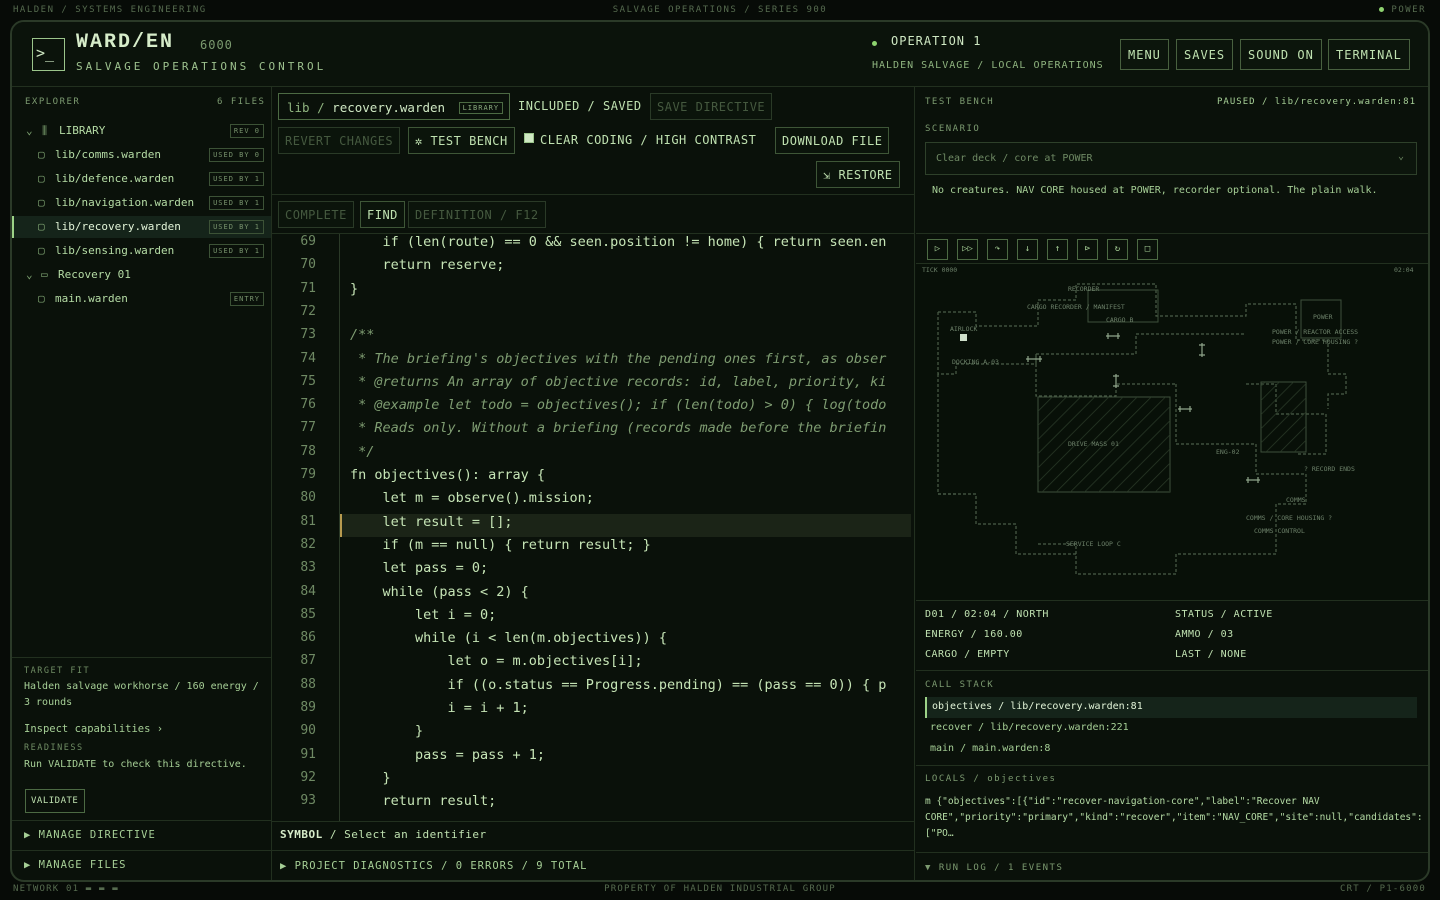 This screenshot has height=900, width=1440. Describe the element at coordinates (141, 865) in the screenshot. I see `manage-files-toggle: ▶ MANAGE FILES` at that location.